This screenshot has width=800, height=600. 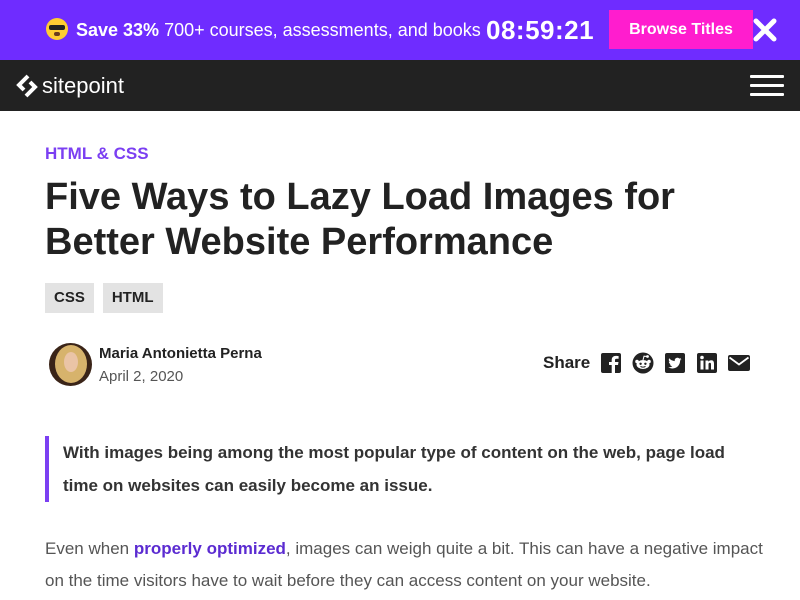 I want to click on email-icon, so click(x=739, y=363).